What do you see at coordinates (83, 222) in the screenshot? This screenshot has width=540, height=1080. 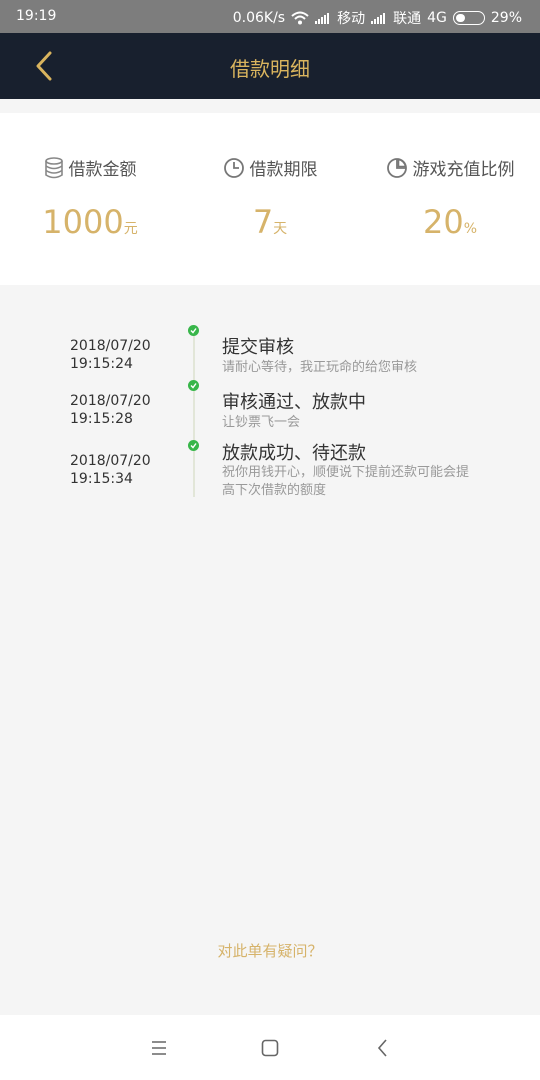 I see `loan-amount-value: 1000` at bounding box center [83, 222].